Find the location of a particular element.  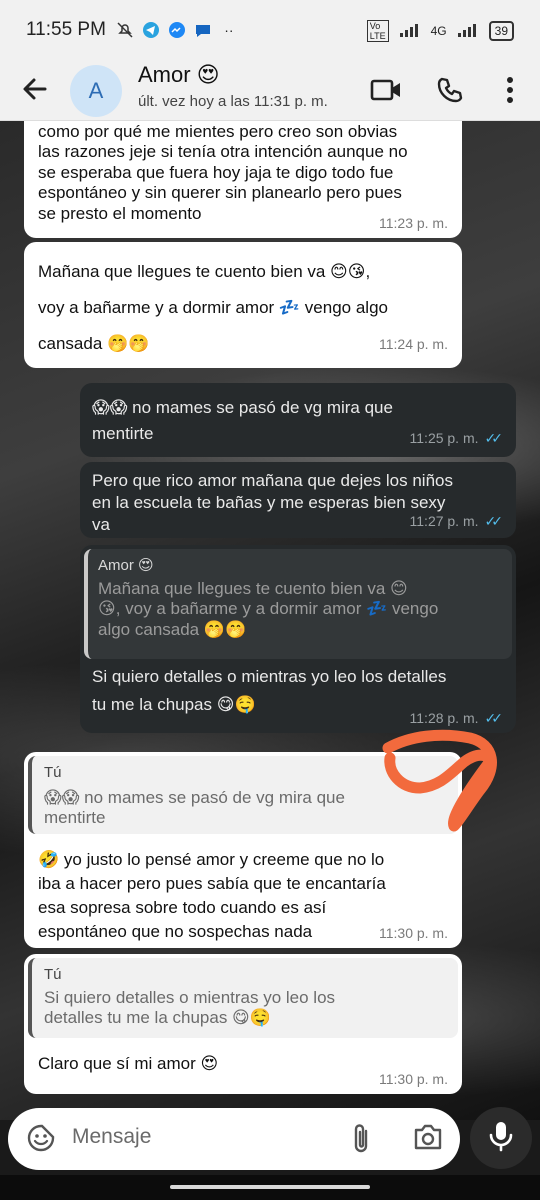

quote-author: Tú is located at coordinates (53, 974).